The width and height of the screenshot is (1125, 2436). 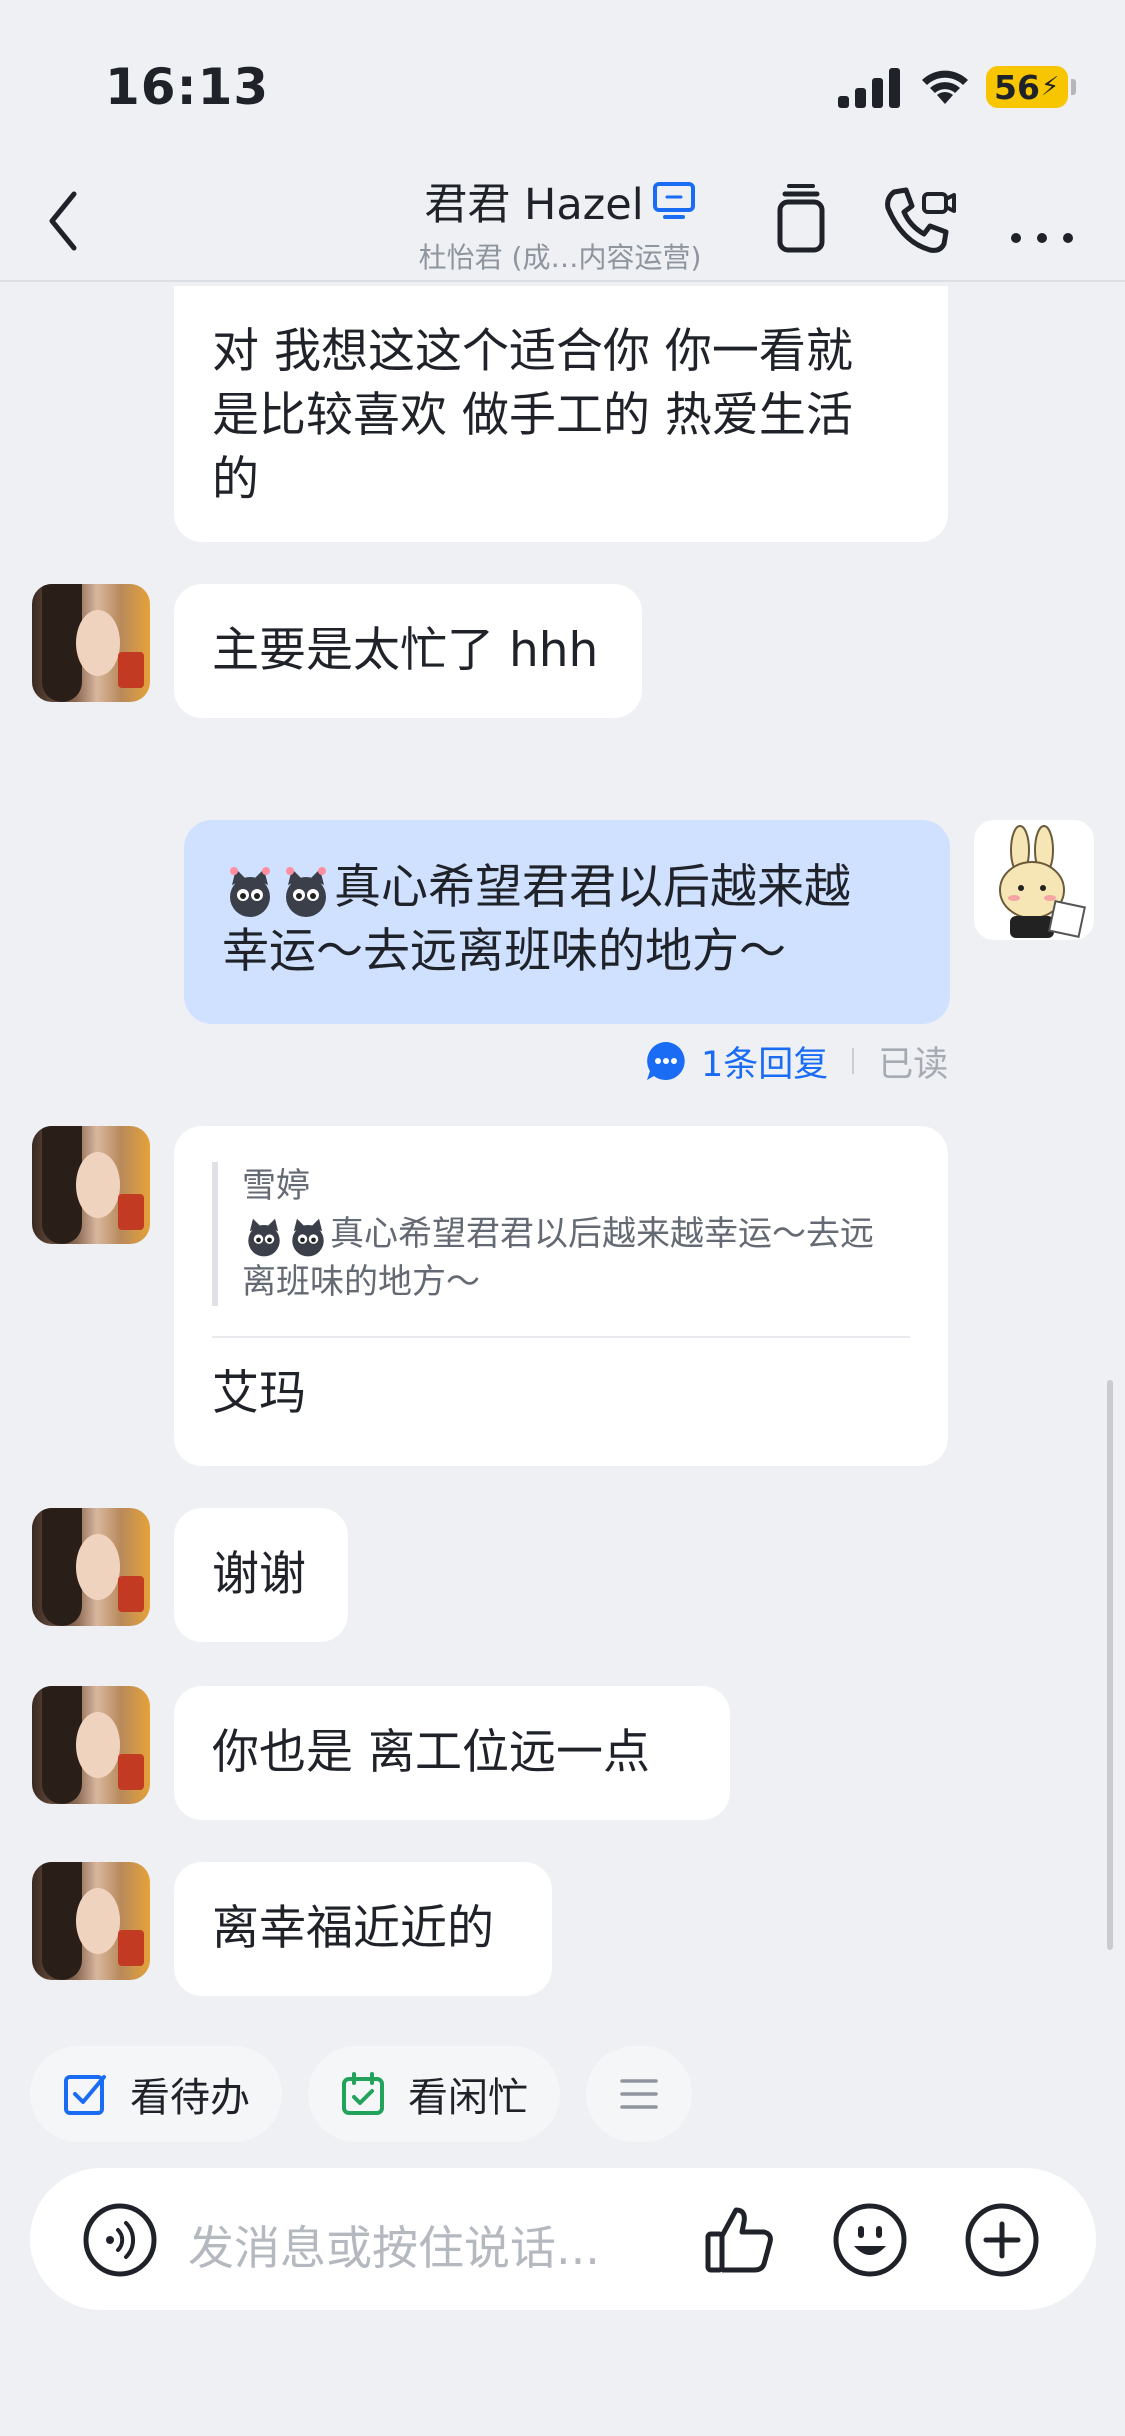 What do you see at coordinates (560, 257) in the screenshot?
I see `chat-subtitle: 杜怡君 (成…内容运营)` at bounding box center [560, 257].